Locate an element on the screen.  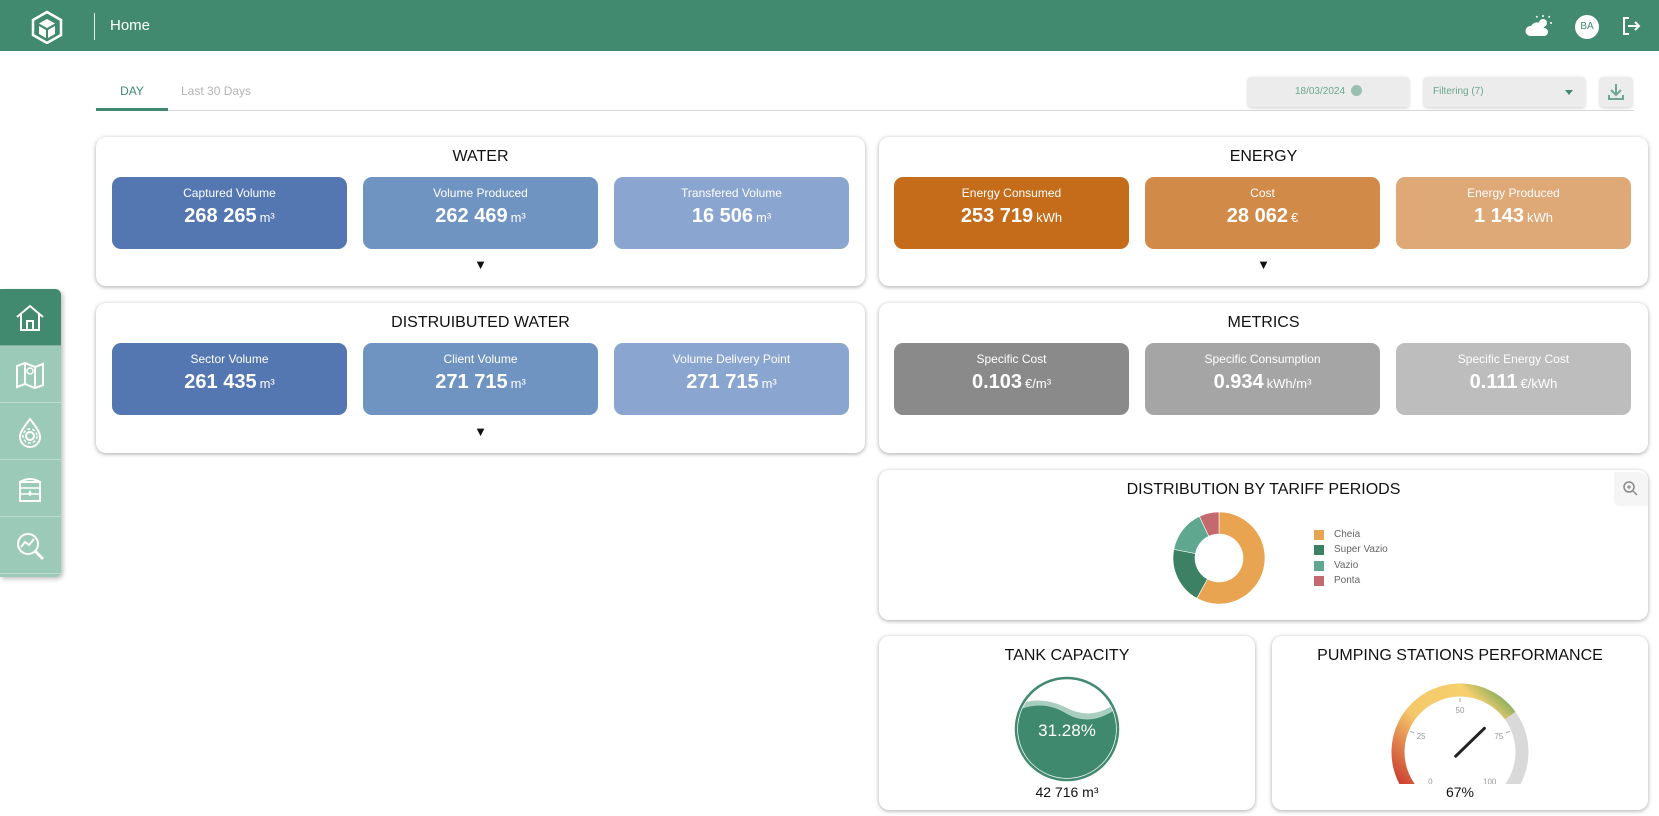
metric-label: Captured Volume is located at coordinates (229, 193).